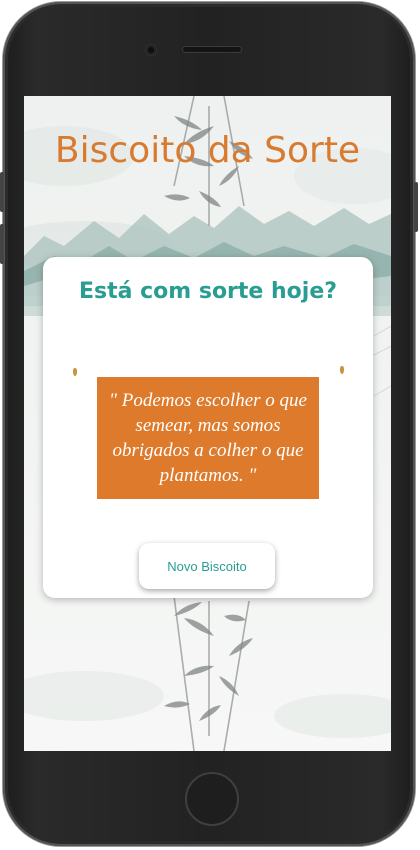  I want to click on home-button, so click(212, 799).